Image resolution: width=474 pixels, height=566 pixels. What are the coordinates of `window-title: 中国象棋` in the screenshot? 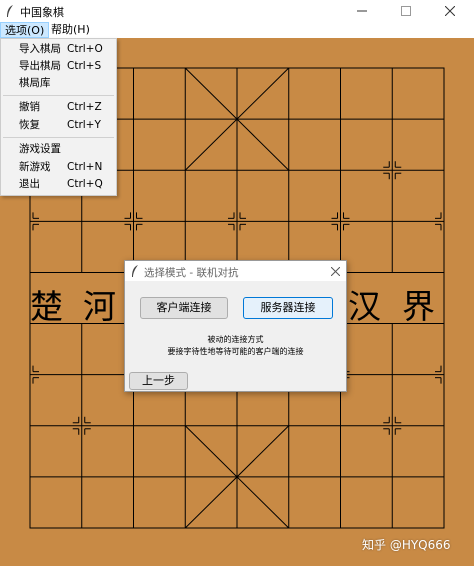 It's located at (42, 12).